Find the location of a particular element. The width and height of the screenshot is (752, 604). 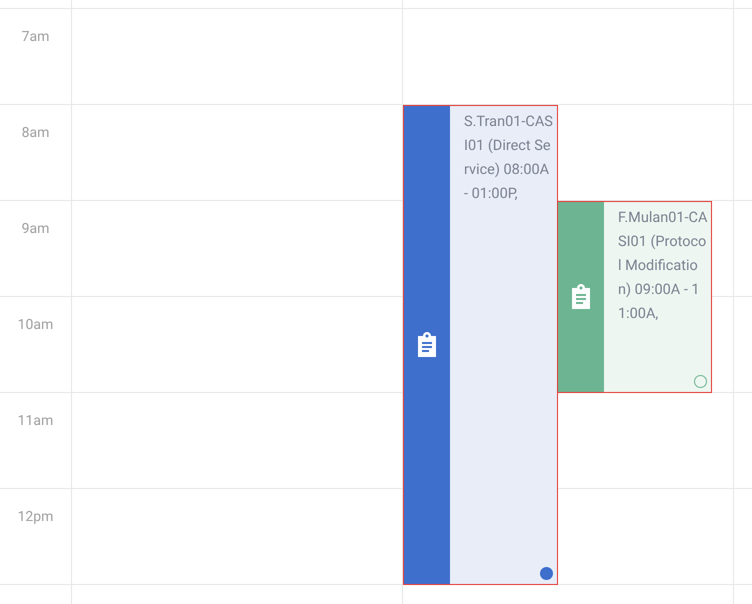

calendar-event: F.Mulan01-CASI01 (Protocol Modification) 09:00A - 11:00A, is located at coordinates (634, 297).